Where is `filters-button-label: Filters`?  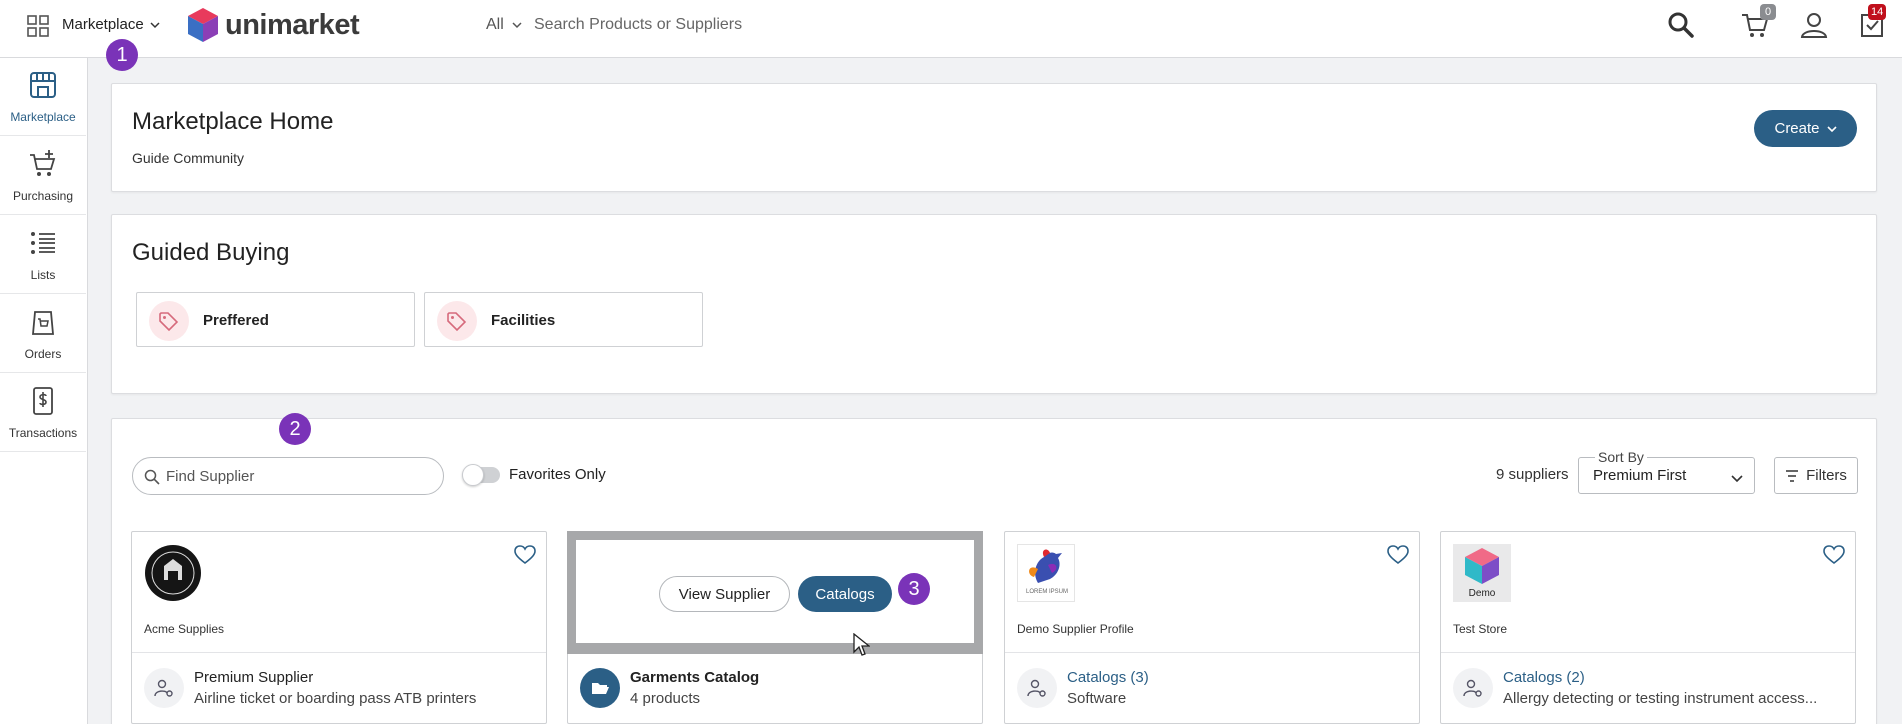
filters-button-label: Filters is located at coordinates (1826, 475).